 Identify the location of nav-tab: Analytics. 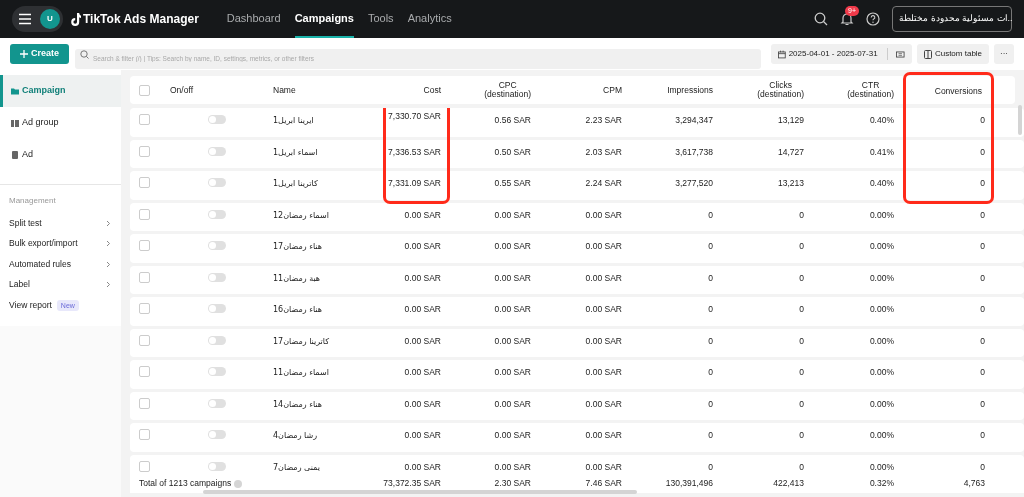
(429, 19).